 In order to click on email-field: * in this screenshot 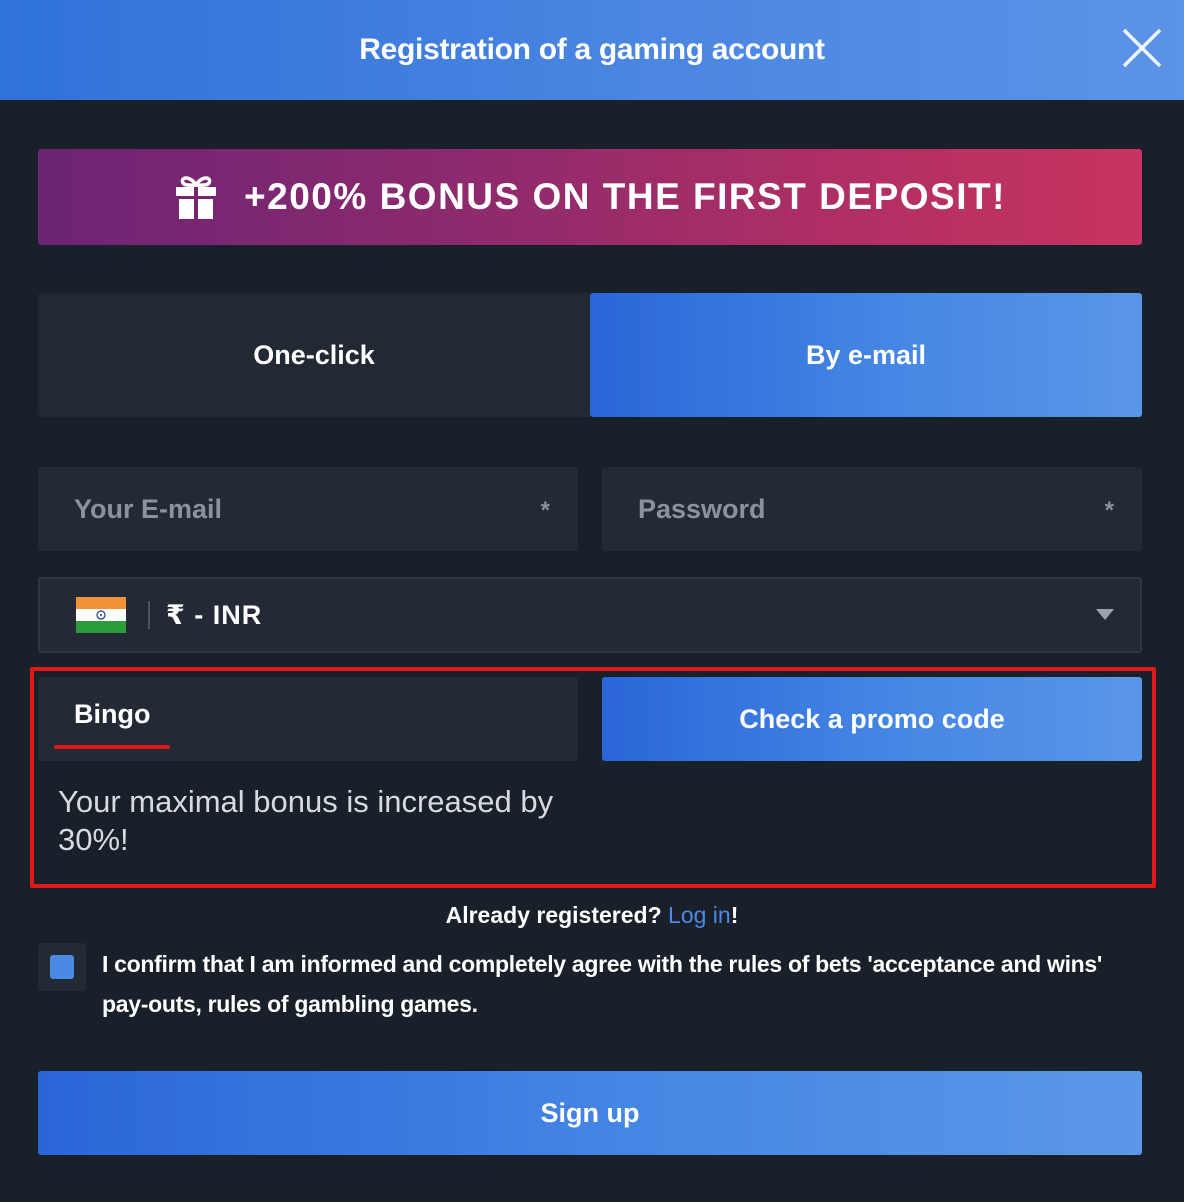, I will do `click(308, 509)`.